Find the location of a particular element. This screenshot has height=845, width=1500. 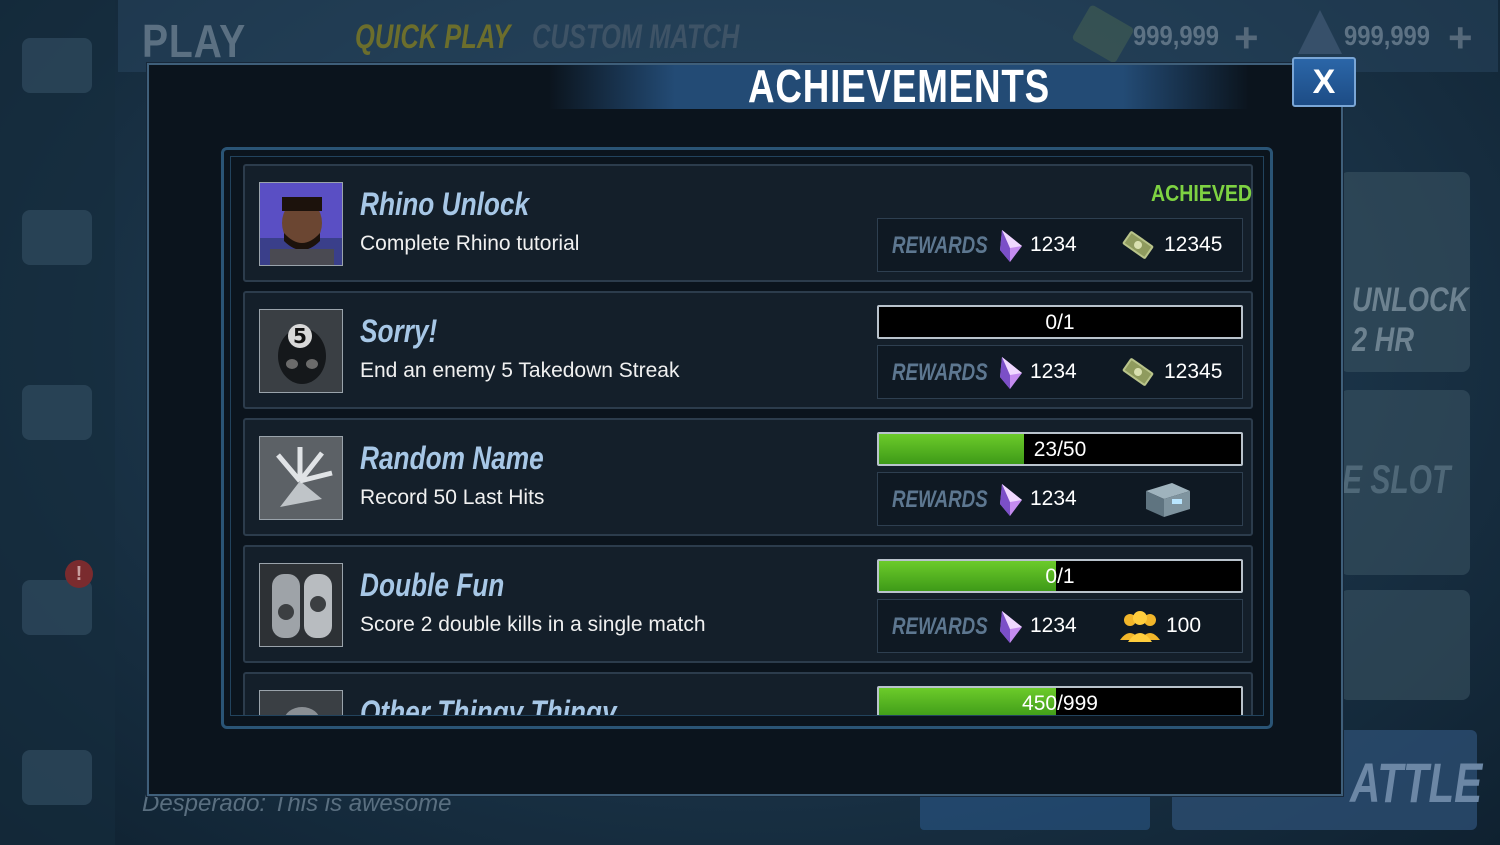

crate-icon is located at coordinates (1168, 500).